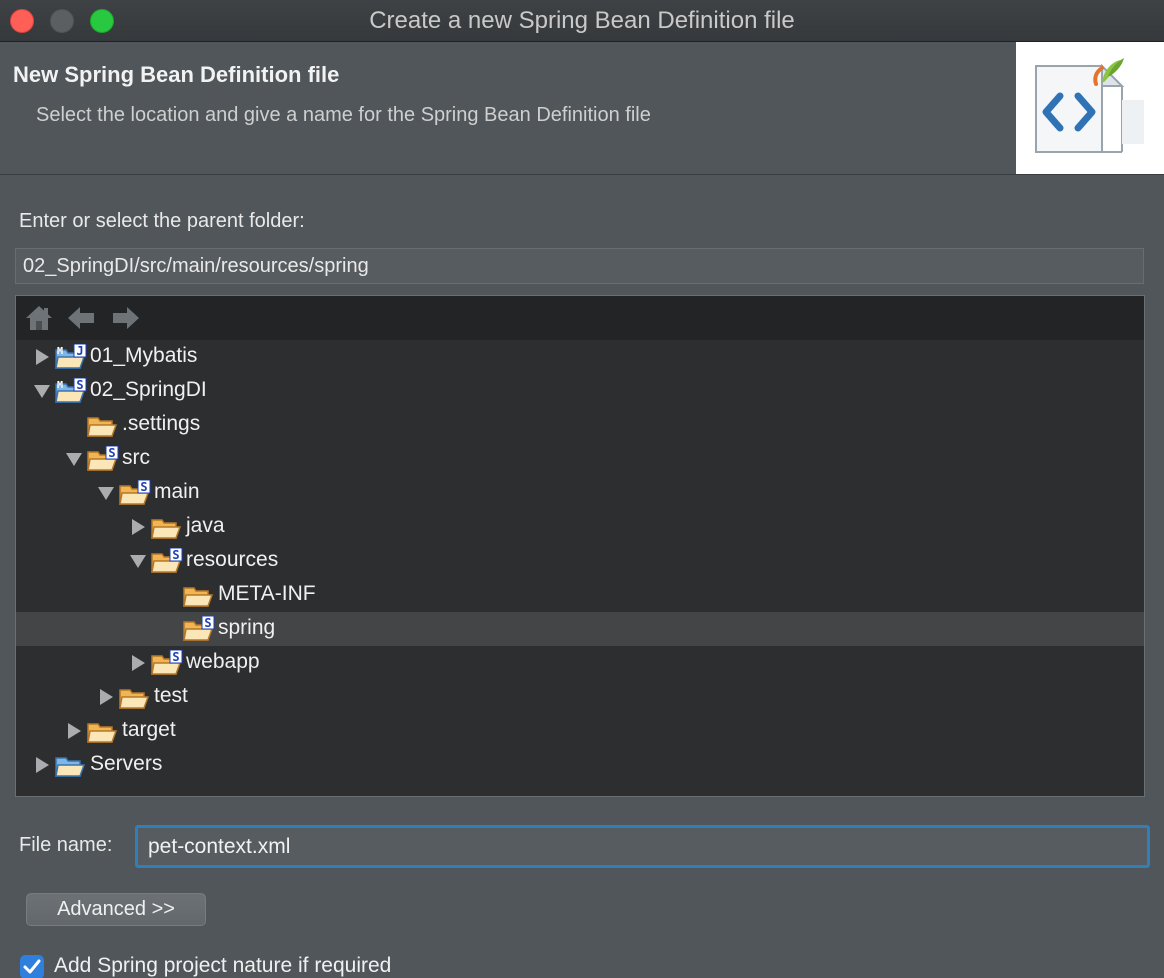  What do you see at coordinates (71, 356) in the screenshot?
I see `project-folder-icon: MJ` at bounding box center [71, 356].